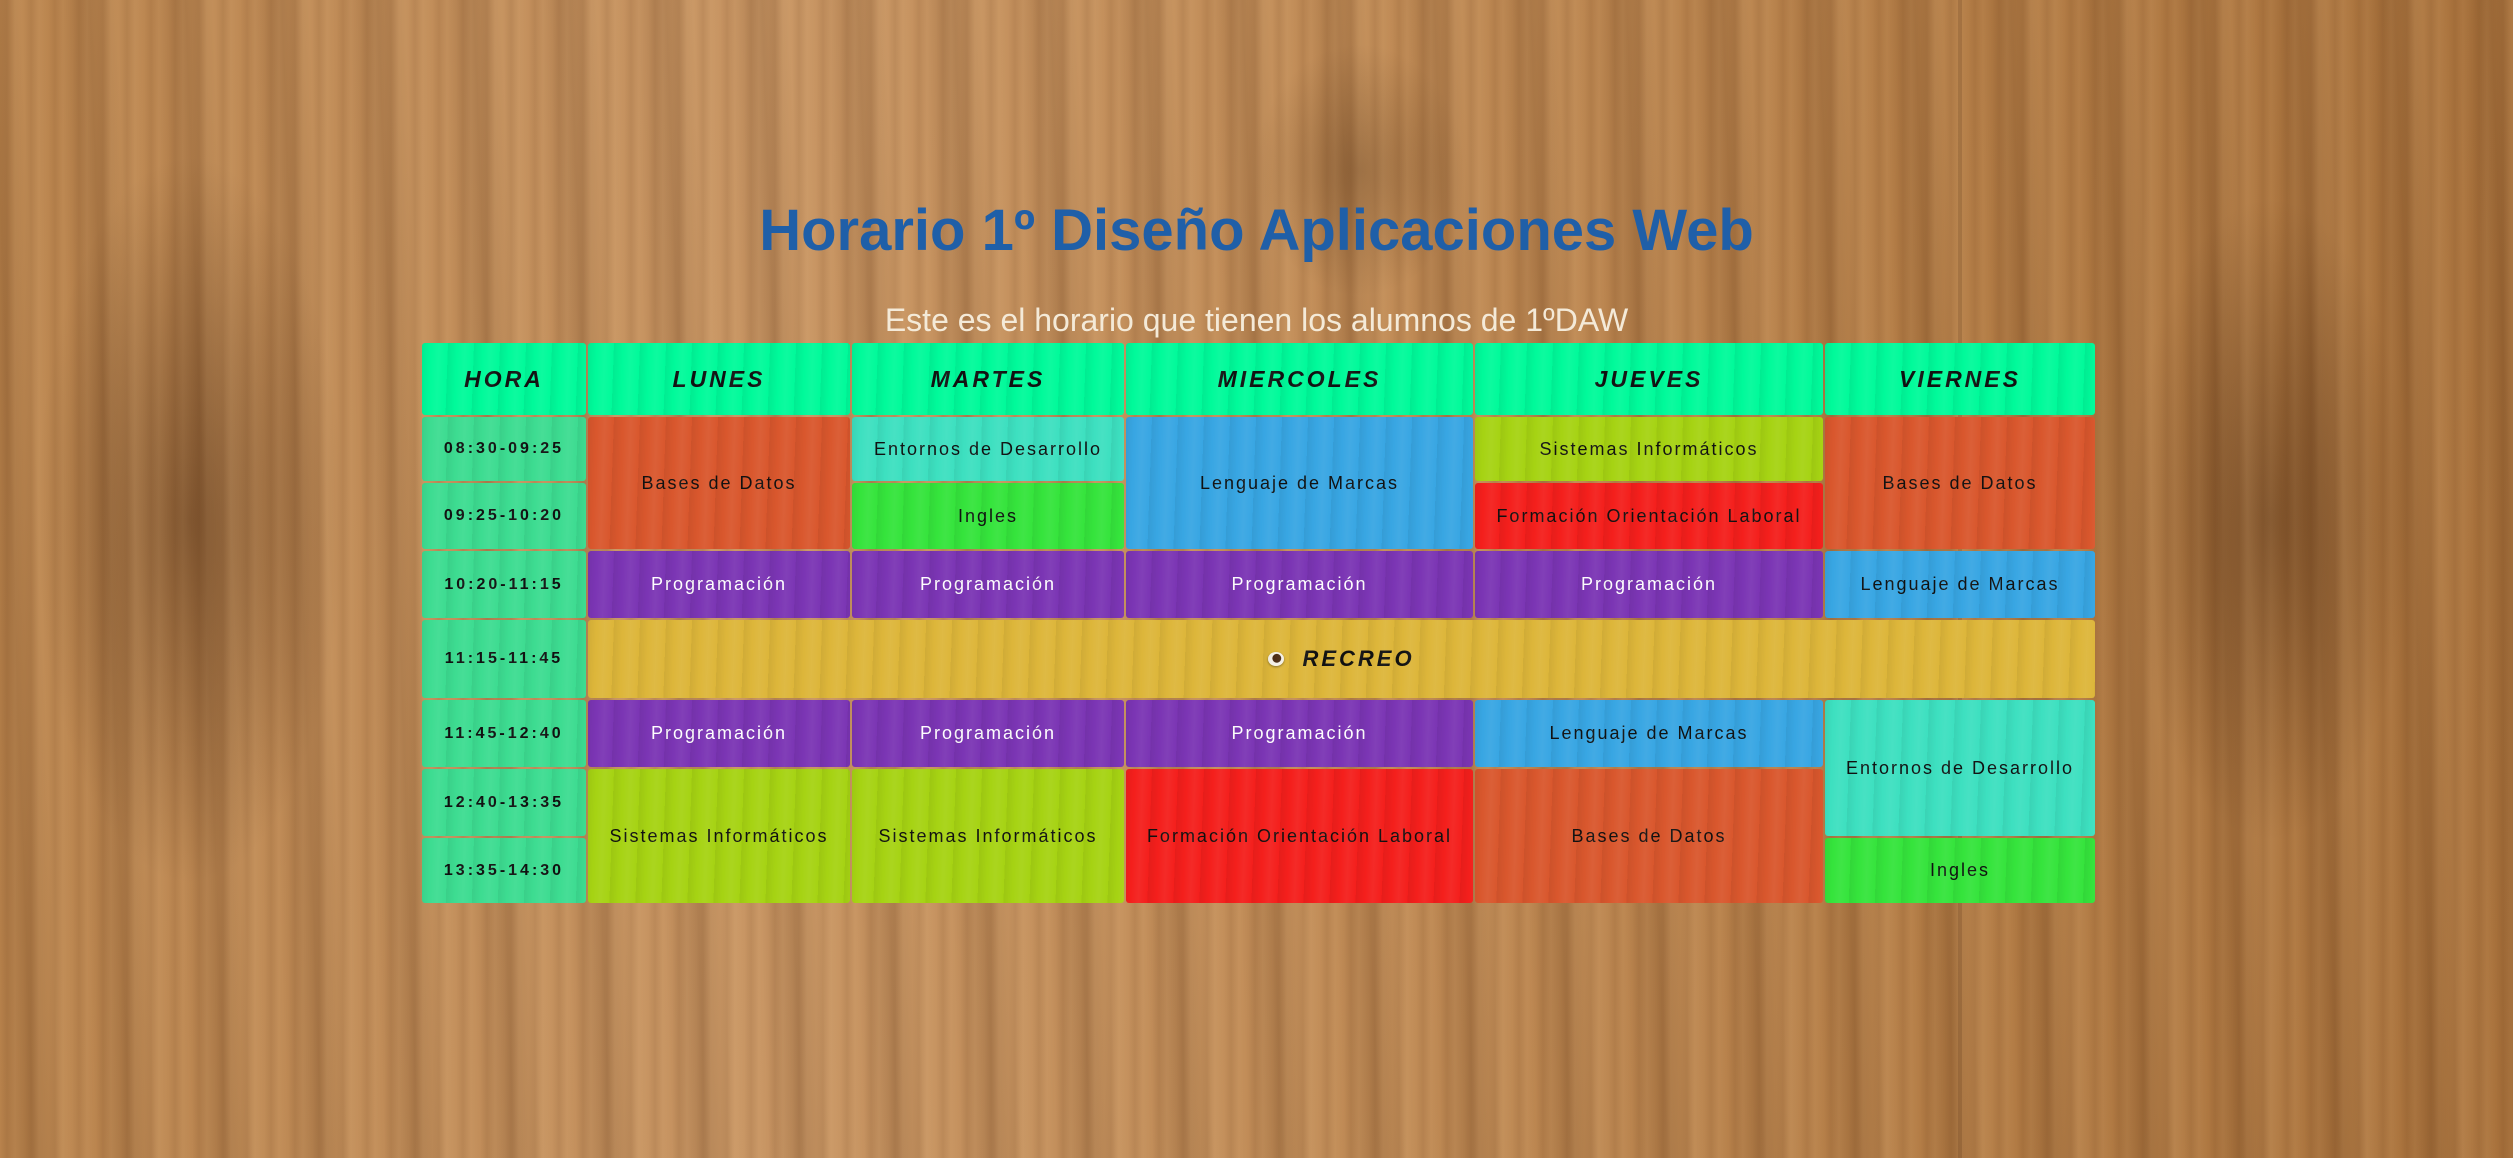 The height and width of the screenshot is (1158, 2513). What do you see at coordinates (1256, 230) in the screenshot?
I see `page-title: Horario 1º Diseño Aplicaciones Web` at bounding box center [1256, 230].